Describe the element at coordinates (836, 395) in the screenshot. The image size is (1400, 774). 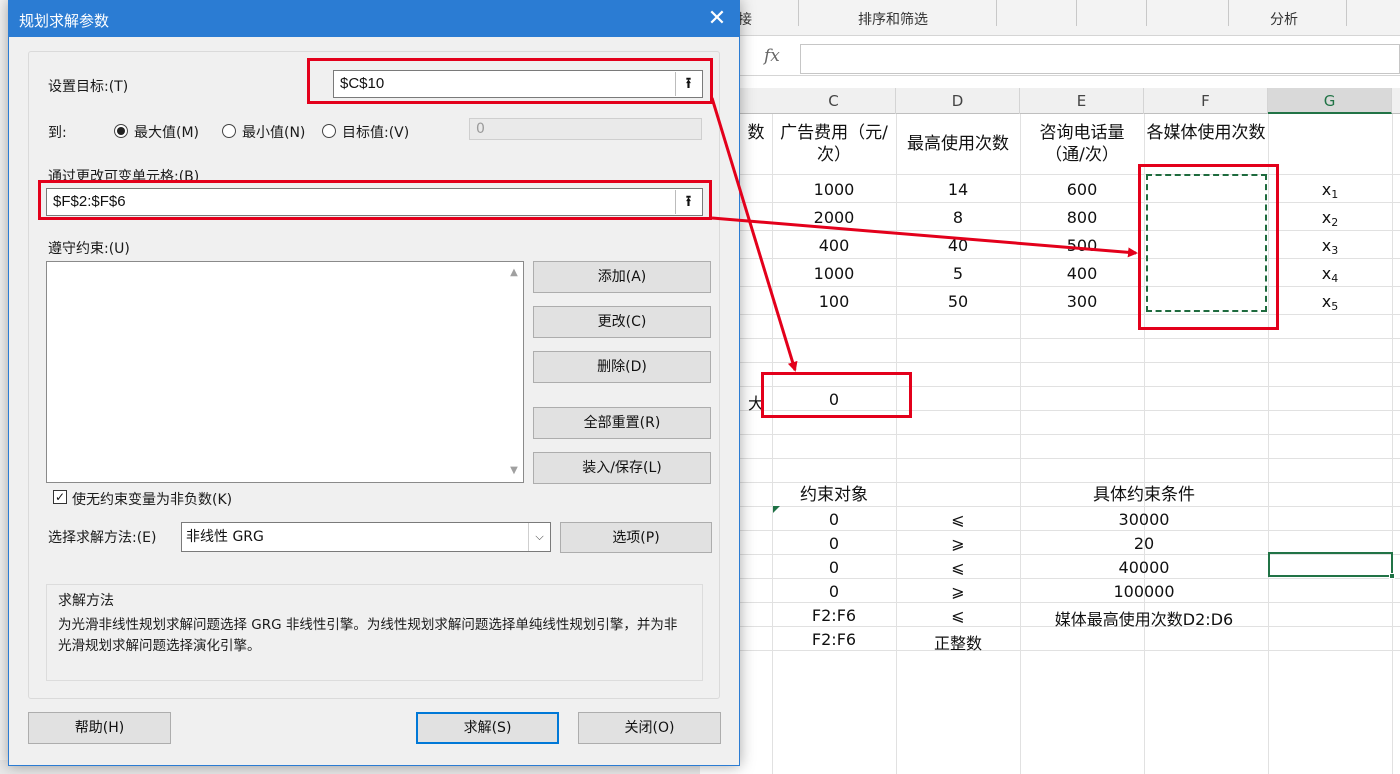
I see `annotation-box-c10` at that location.